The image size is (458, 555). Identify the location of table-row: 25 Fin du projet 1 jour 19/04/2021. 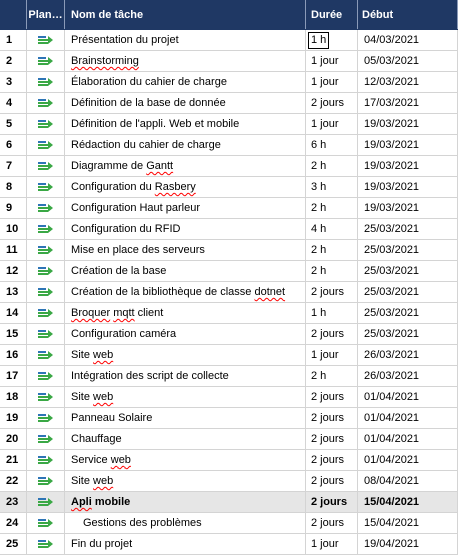
(229, 544).